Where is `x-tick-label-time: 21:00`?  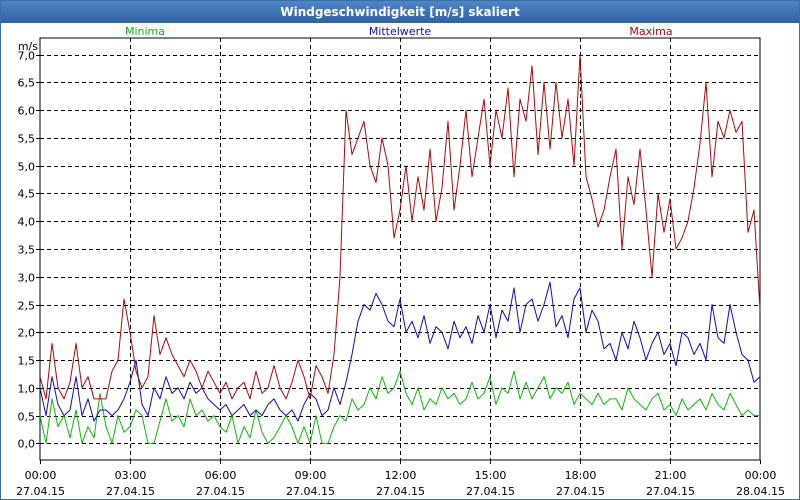 x-tick-label-time: 21:00 is located at coordinates (671, 475).